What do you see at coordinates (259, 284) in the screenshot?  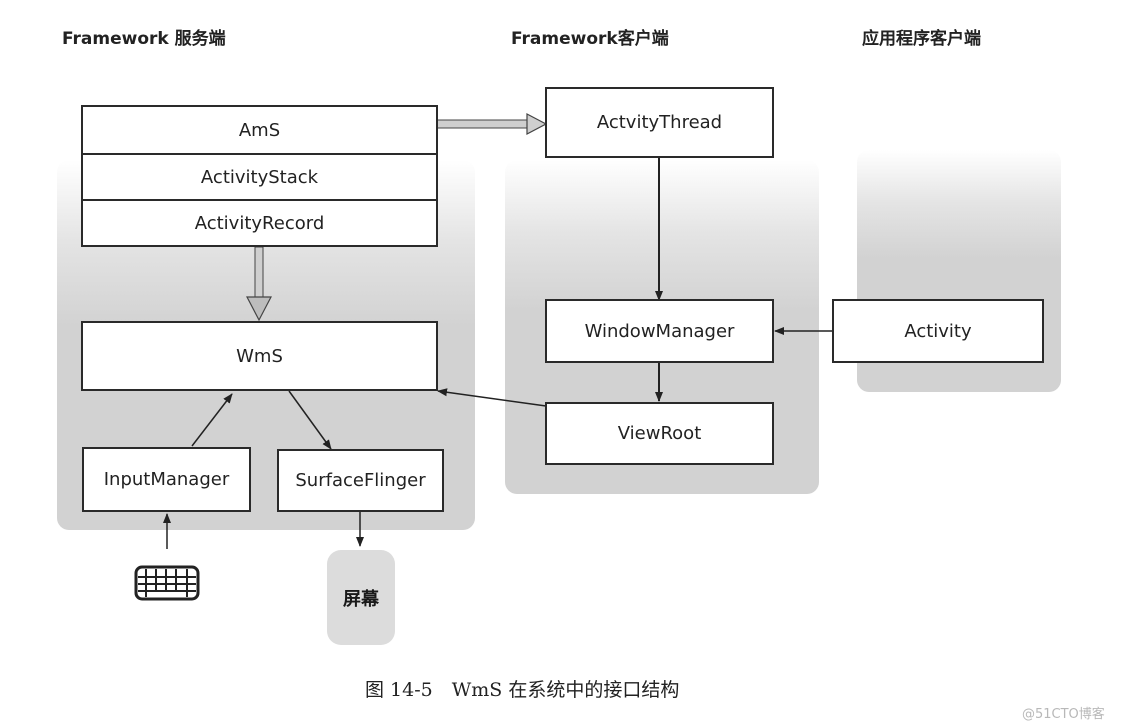 I see `edge-activityrecord-wms` at bounding box center [259, 284].